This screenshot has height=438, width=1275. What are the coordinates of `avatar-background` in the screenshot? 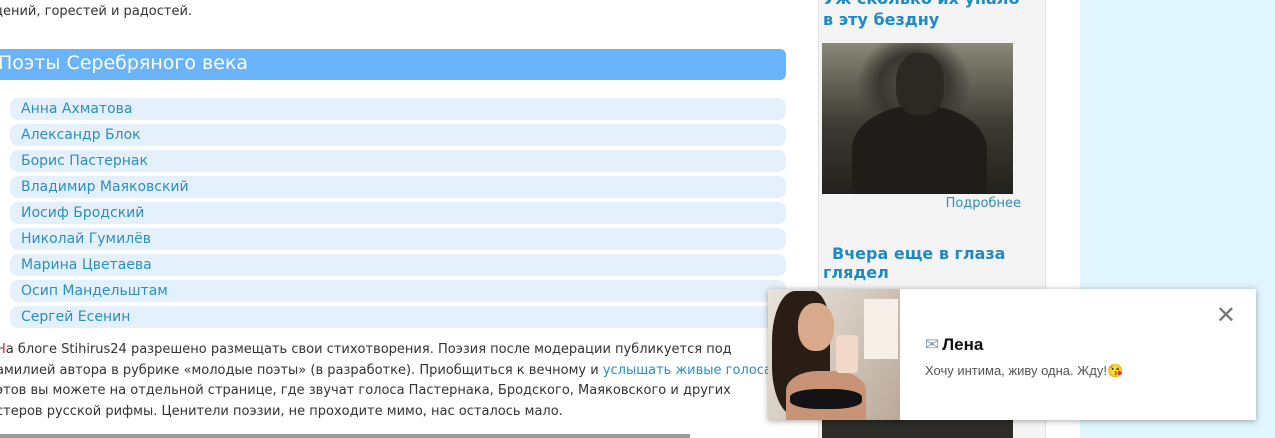 It's located at (881, 329).